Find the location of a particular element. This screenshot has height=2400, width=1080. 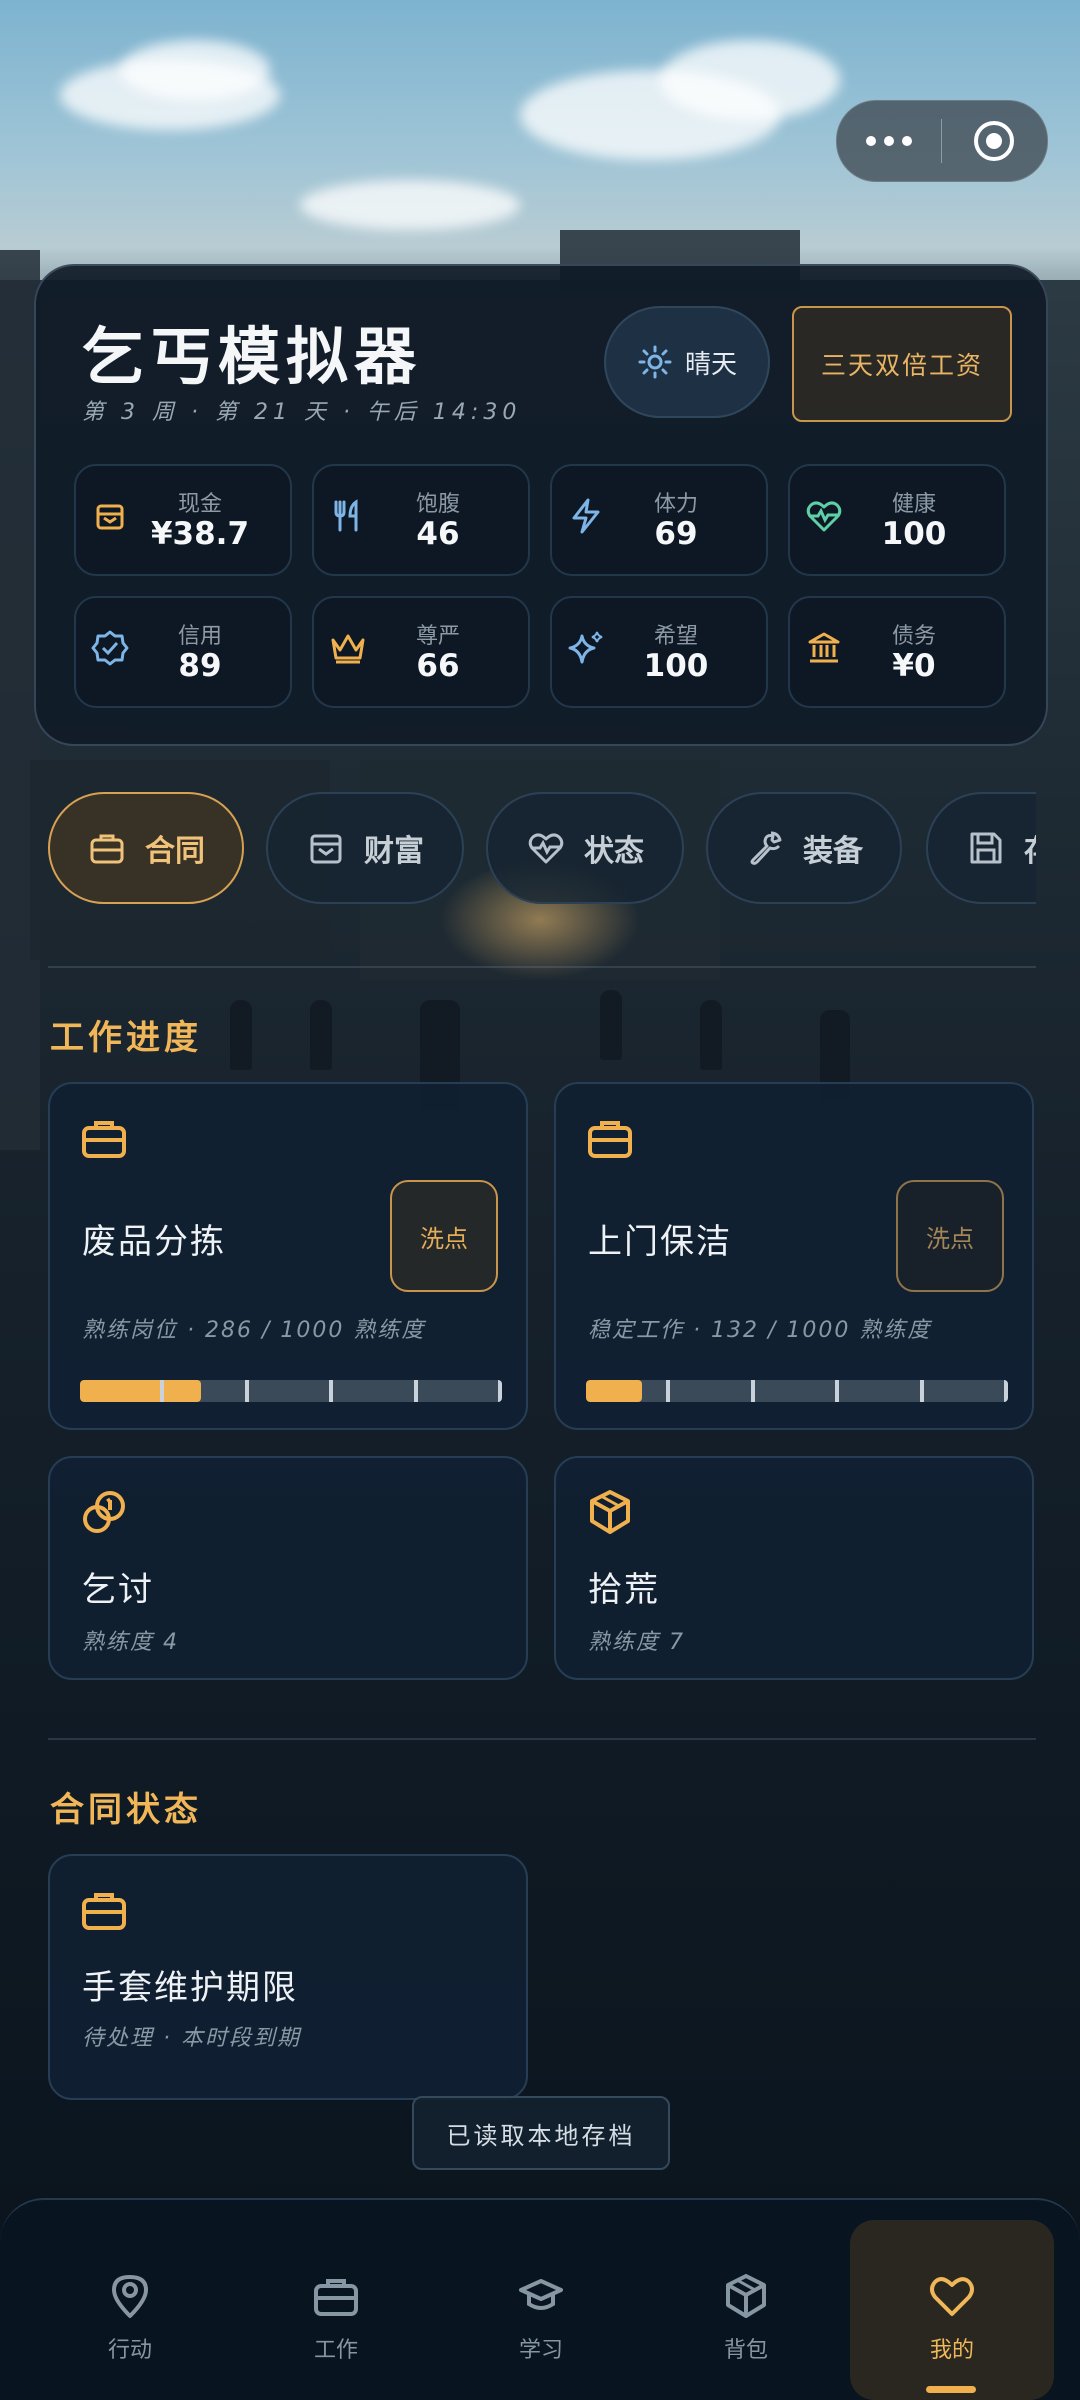

job-meta: 稳定工作 · 132 / 1000 熟练度 is located at coordinates (760, 1330).